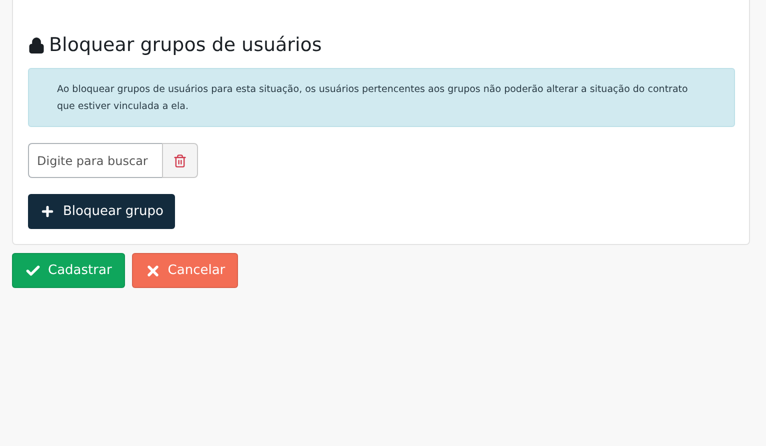 This screenshot has width=766, height=446. Describe the element at coordinates (152, 270) in the screenshot. I see `close-icon` at that location.